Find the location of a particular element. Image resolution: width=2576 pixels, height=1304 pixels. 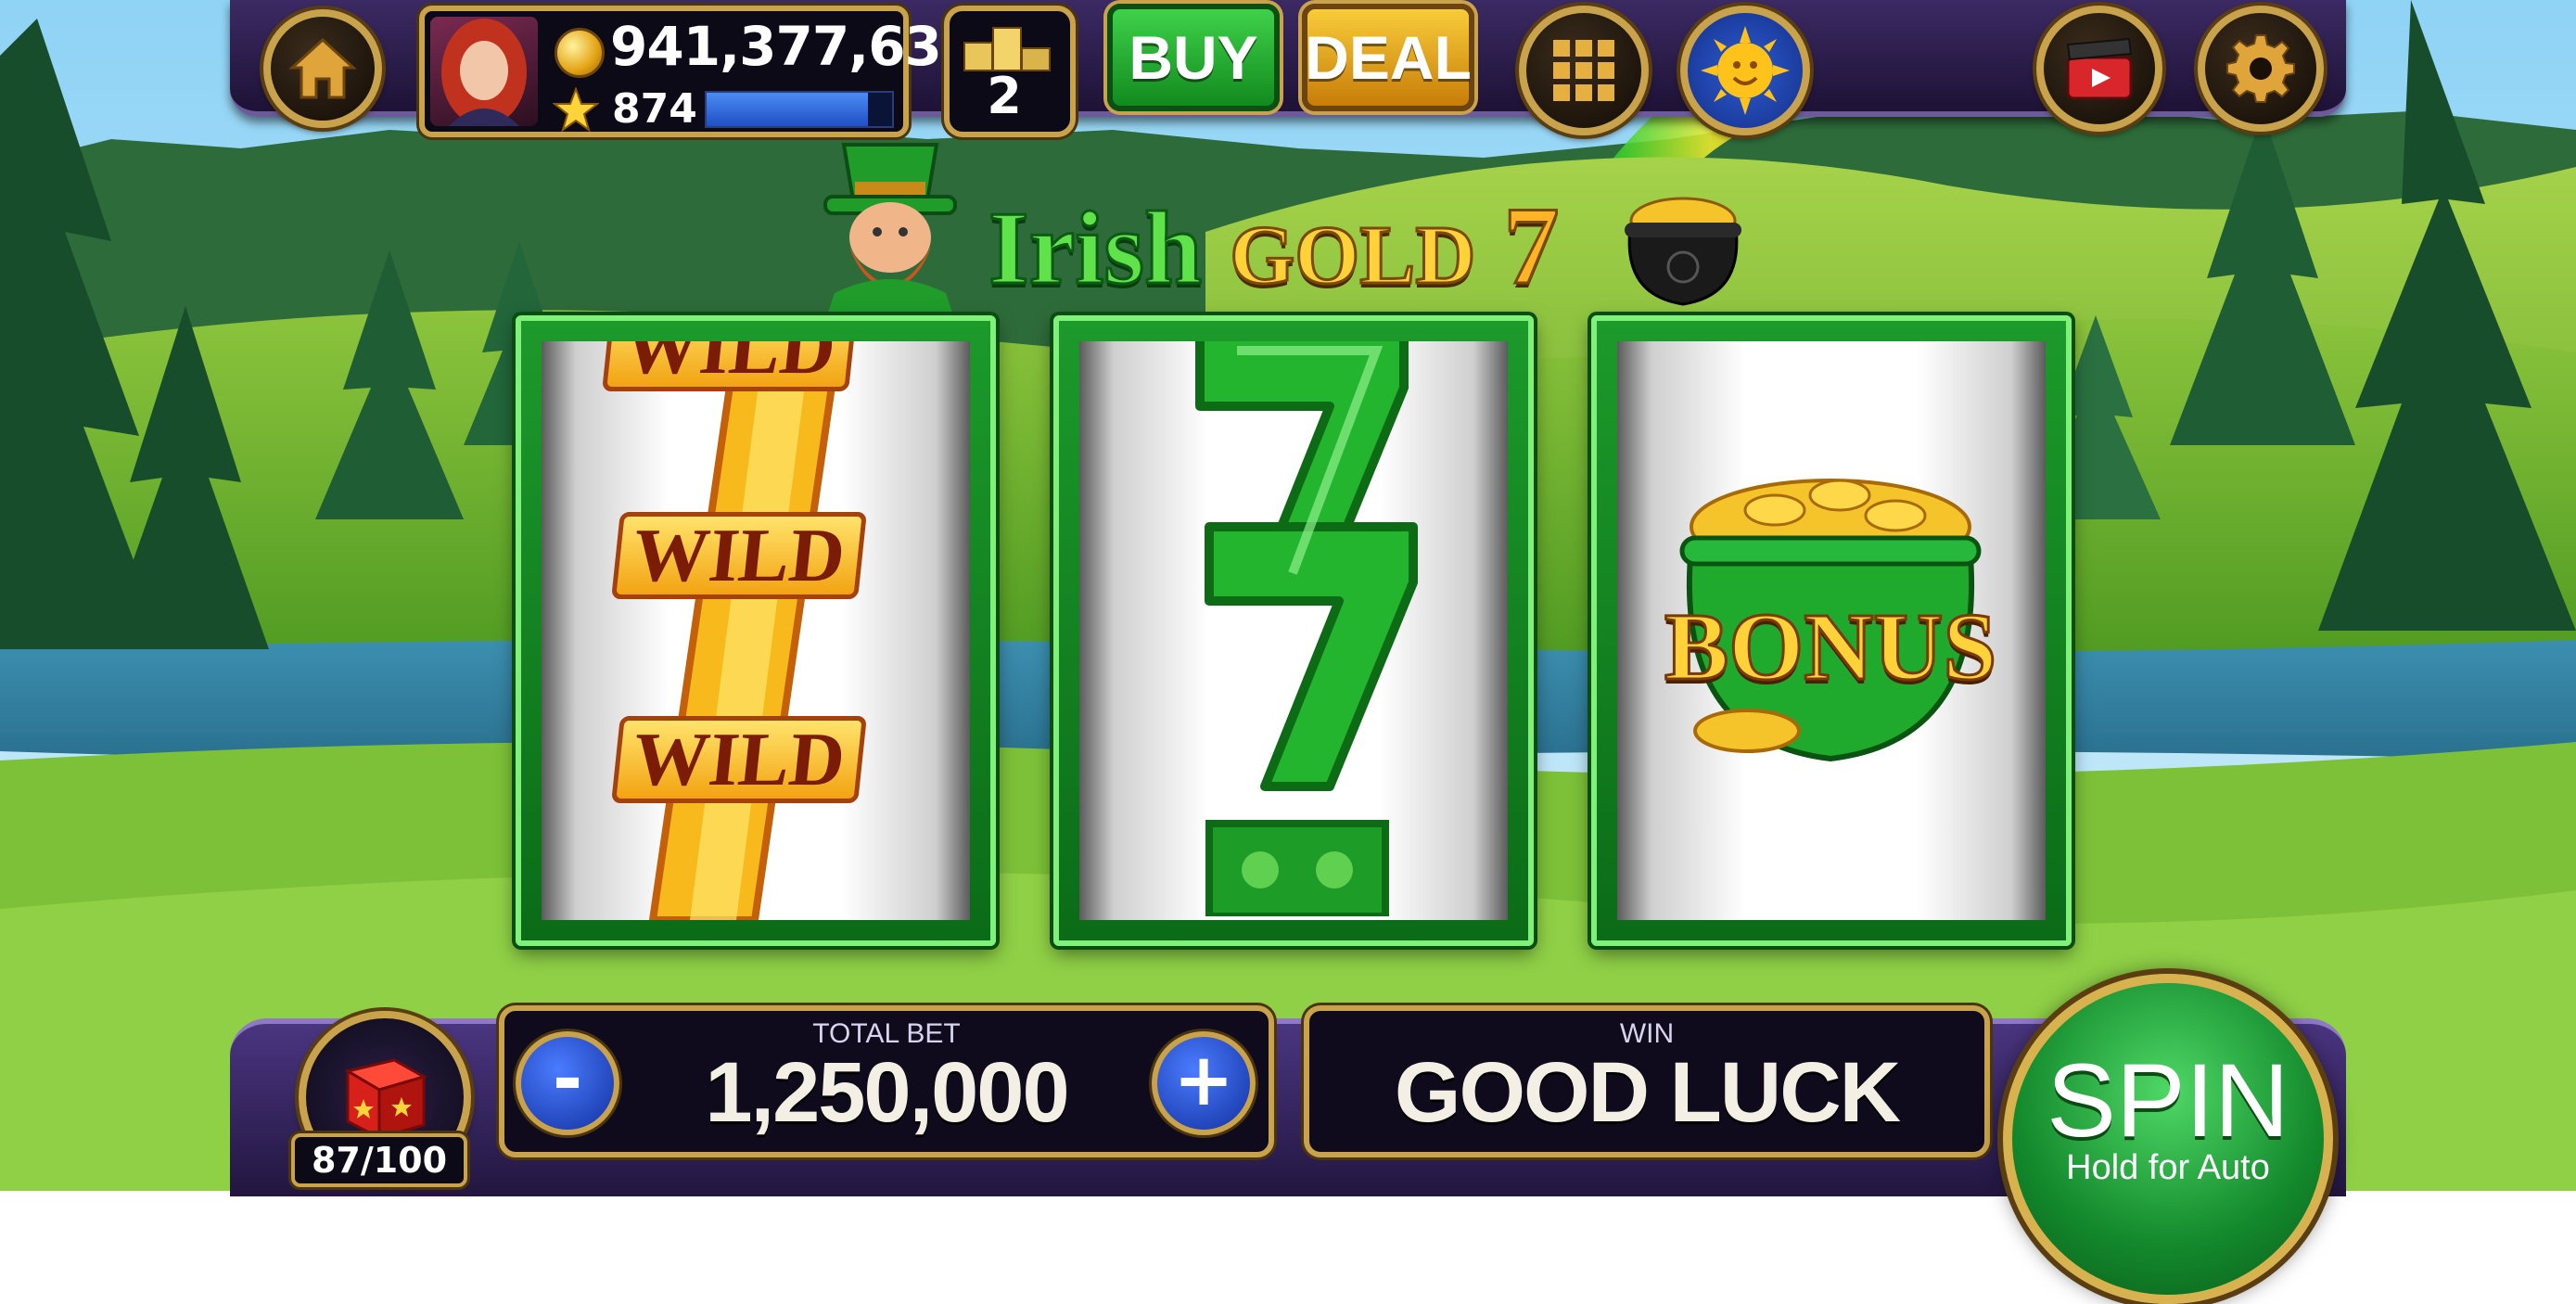

reel-3: BONUS is located at coordinates (1832, 630).